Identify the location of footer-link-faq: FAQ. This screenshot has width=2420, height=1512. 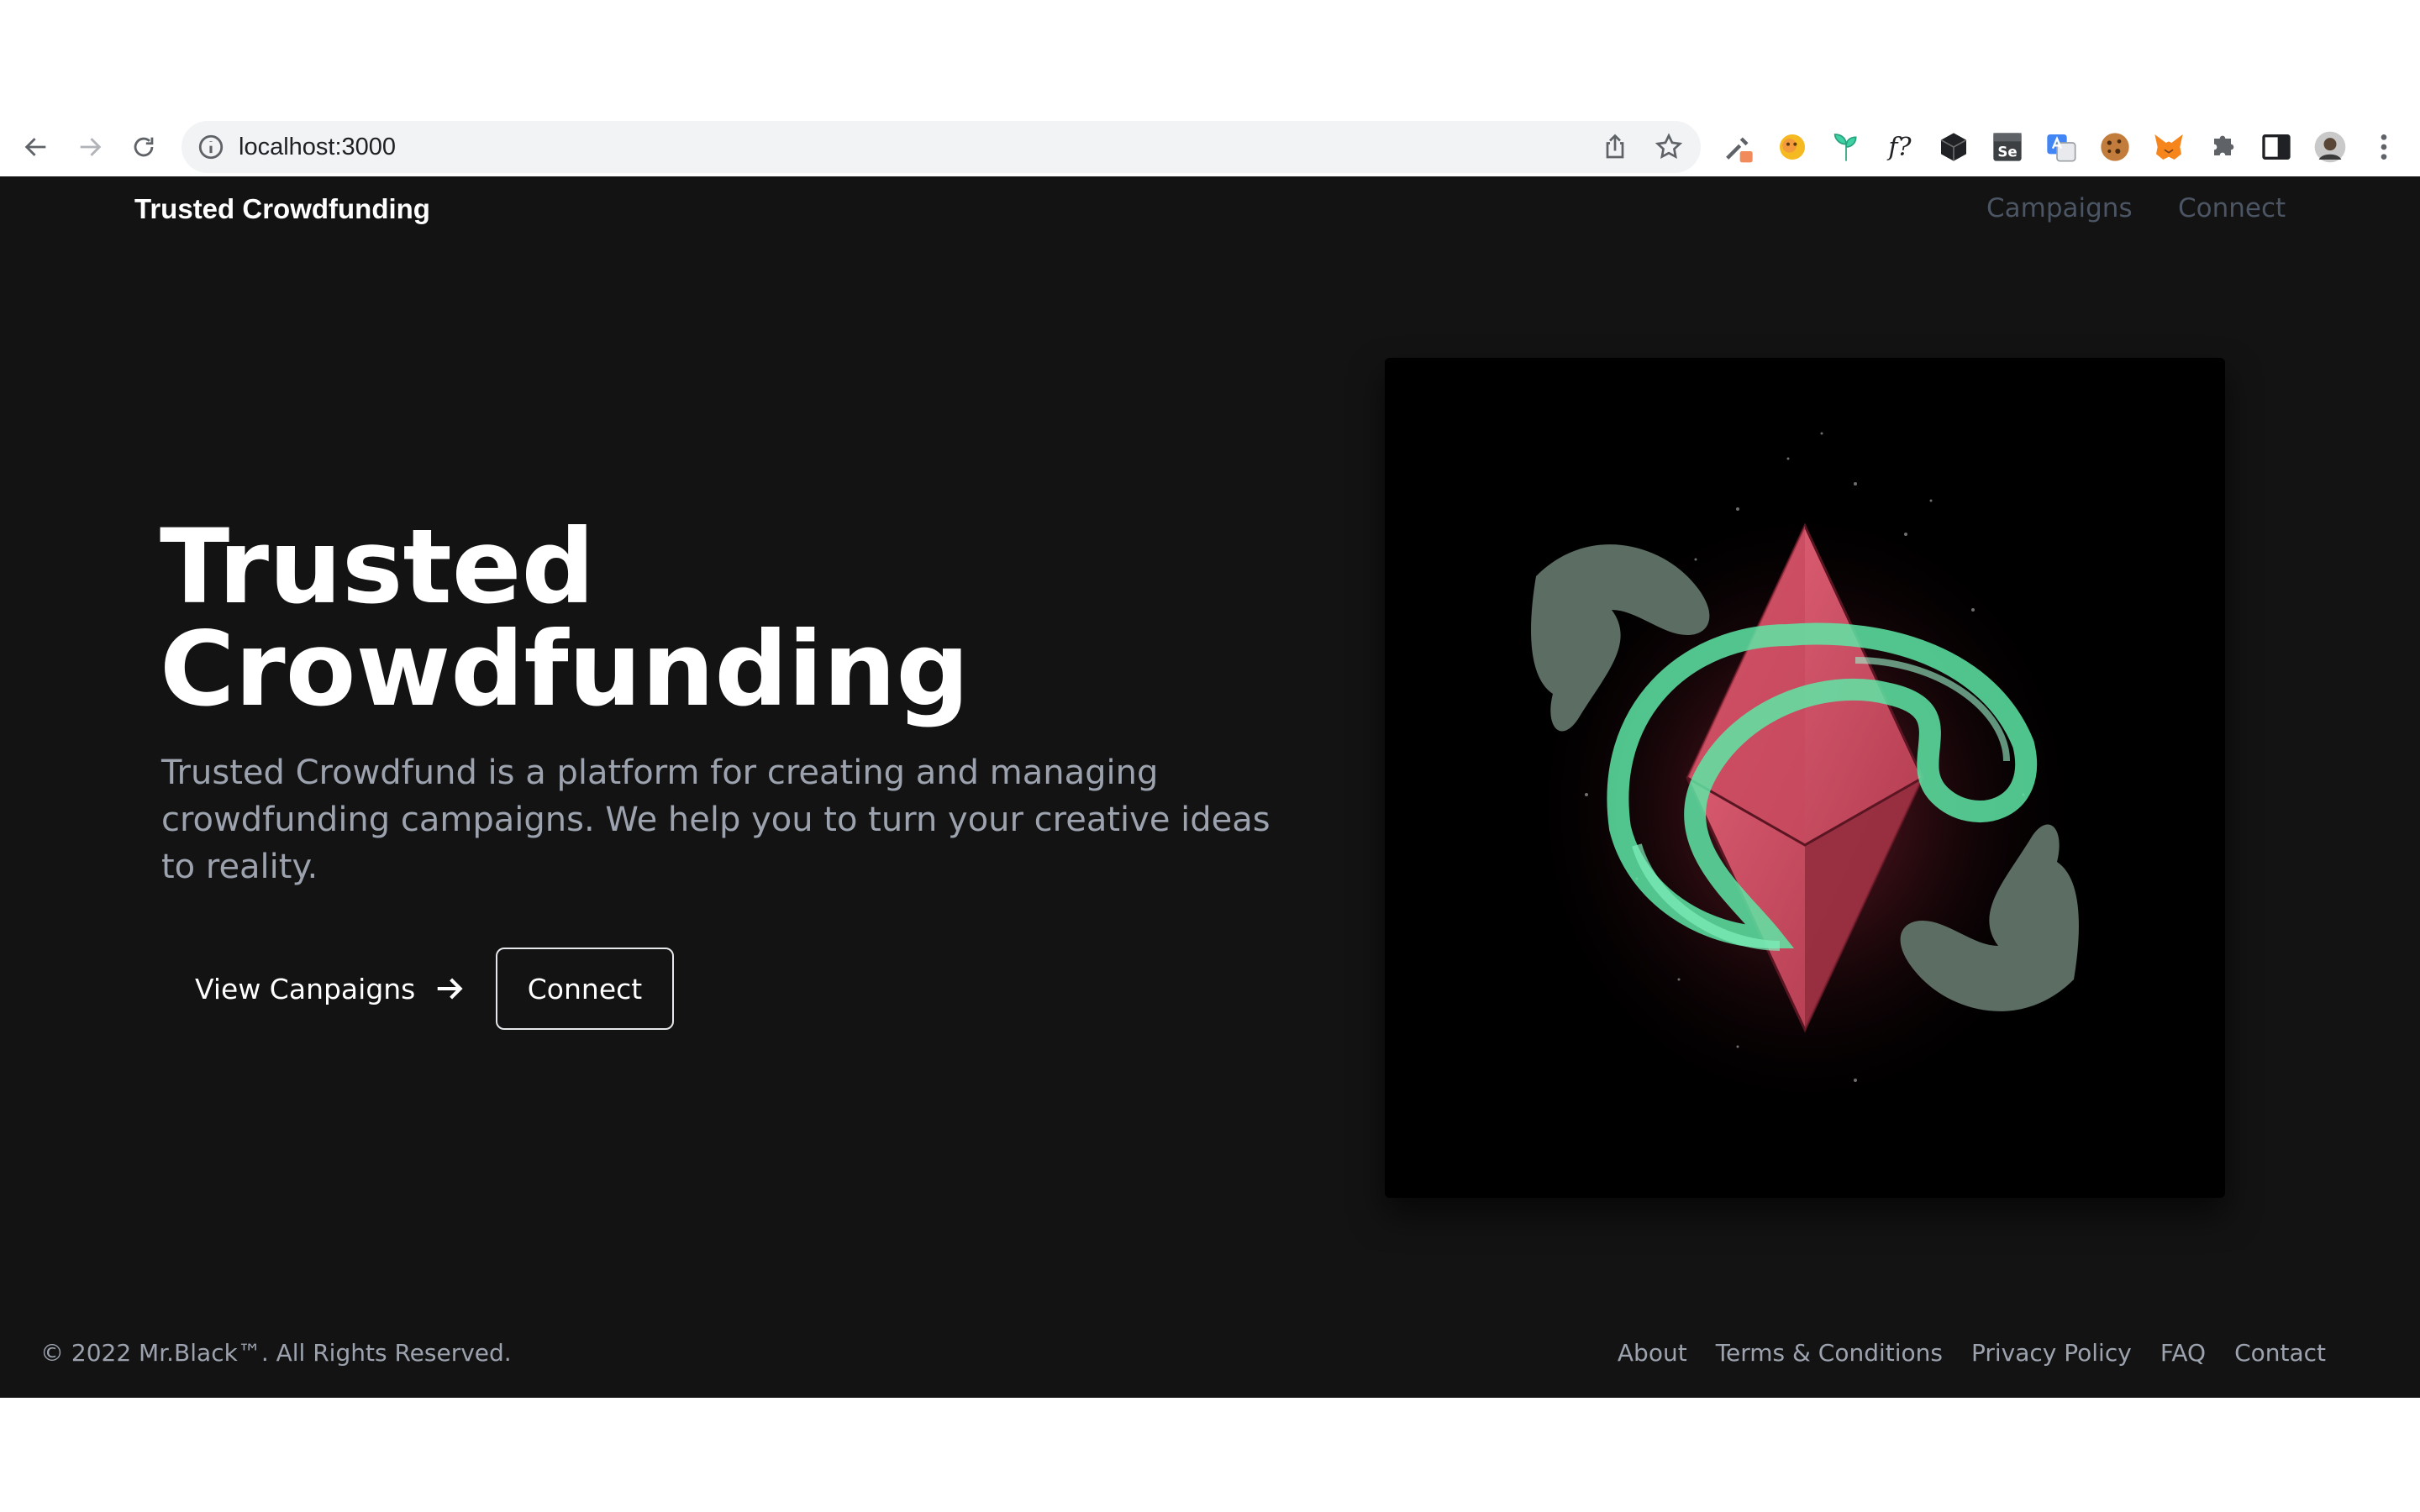
(2183, 1353).